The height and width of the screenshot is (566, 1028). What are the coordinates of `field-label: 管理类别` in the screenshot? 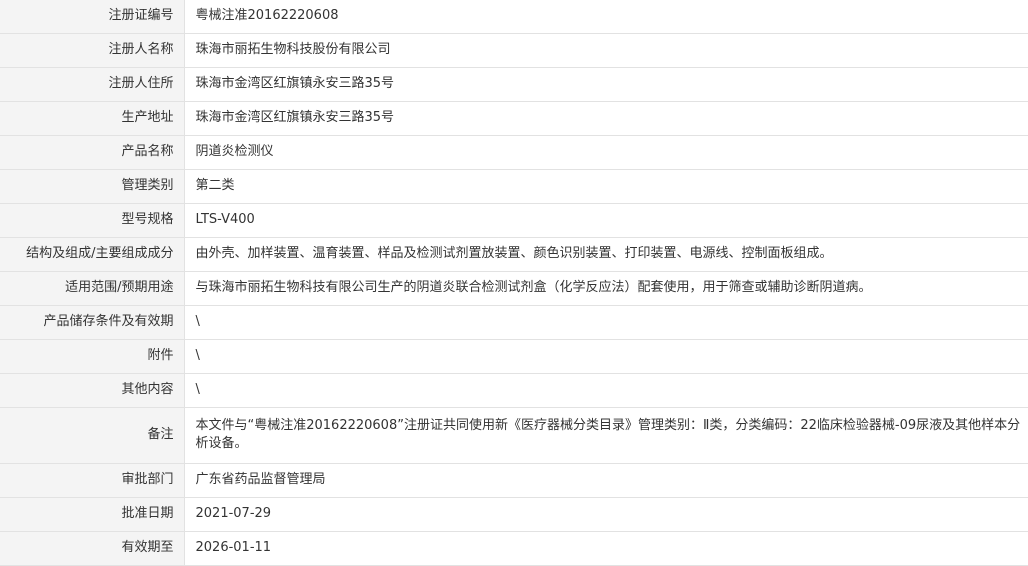 It's located at (92, 186).